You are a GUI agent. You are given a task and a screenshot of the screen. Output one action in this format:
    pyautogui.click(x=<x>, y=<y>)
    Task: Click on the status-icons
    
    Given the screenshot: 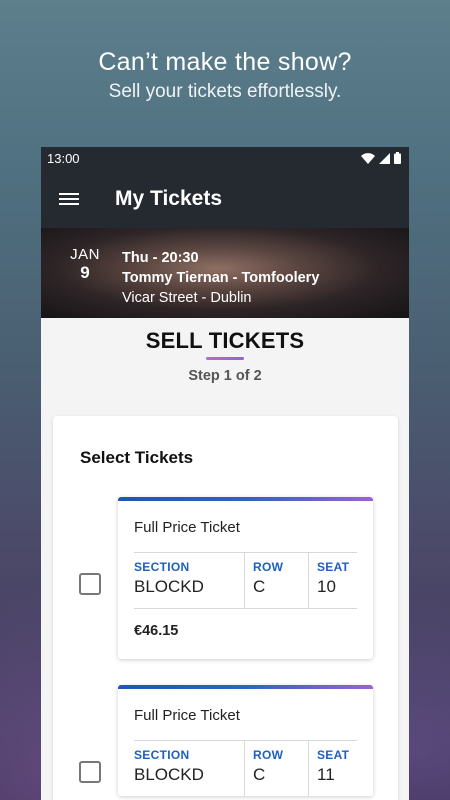 What is the action you would take?
    pyautogui.click(x=381, y=158)
    